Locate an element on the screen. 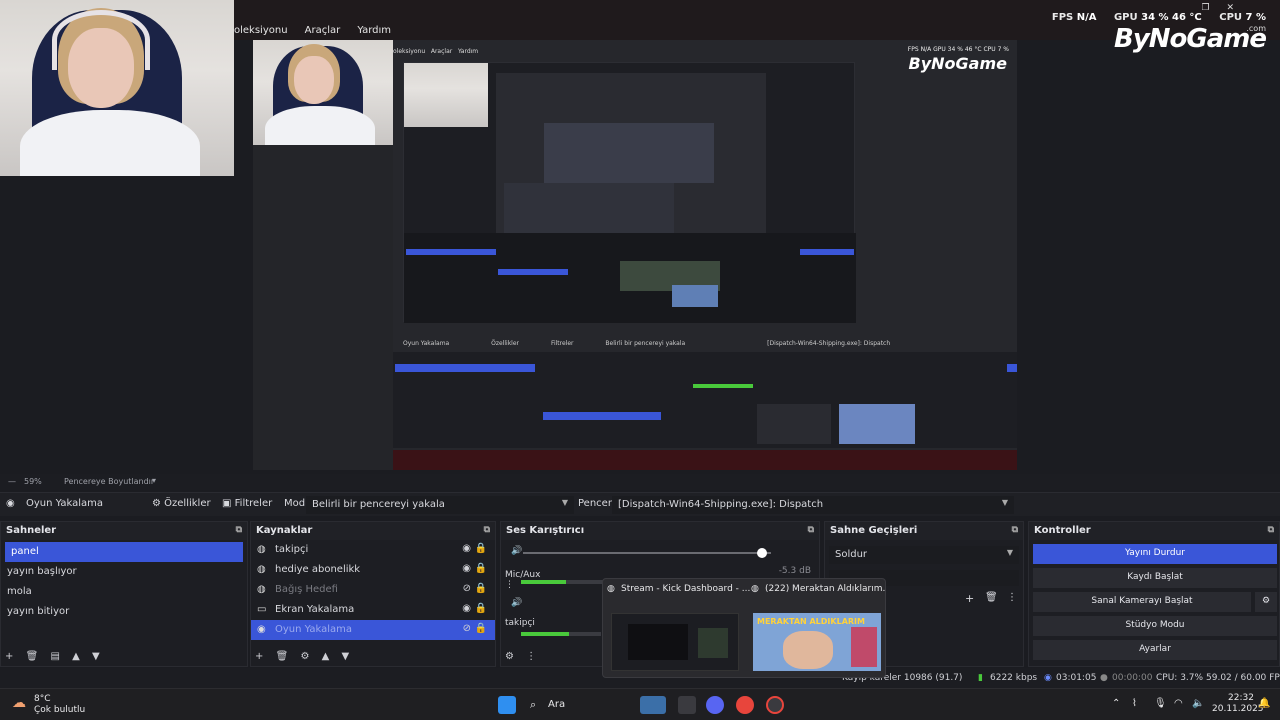  source-item: ◍ Bağış Hedefi ⊘ 🔒 is located at coordinates (373, 590).